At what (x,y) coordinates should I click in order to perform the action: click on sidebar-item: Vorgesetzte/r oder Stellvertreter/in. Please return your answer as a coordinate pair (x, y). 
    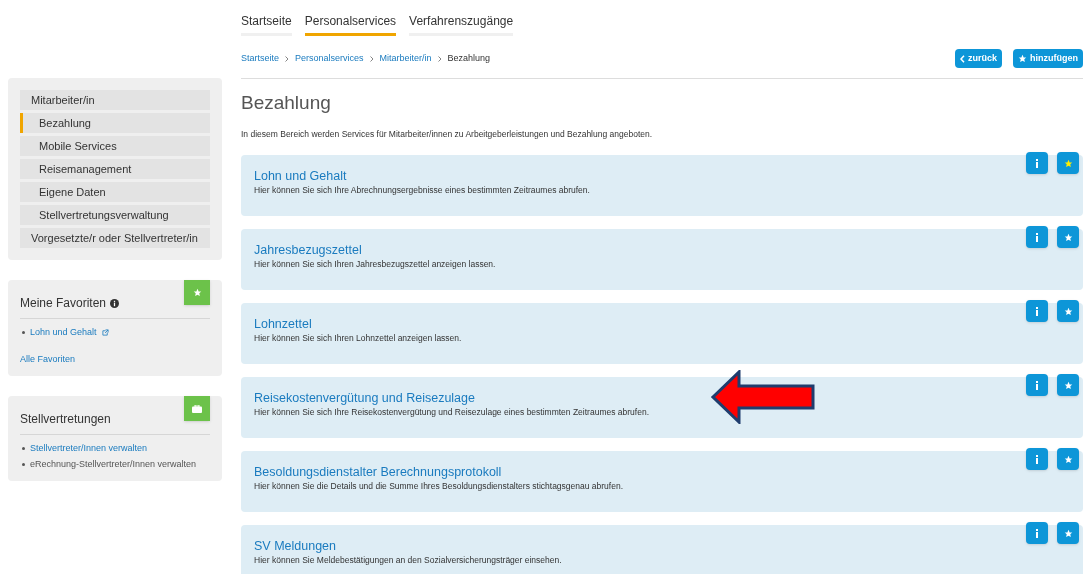
    Looking at the image, I should click on (115, 238).